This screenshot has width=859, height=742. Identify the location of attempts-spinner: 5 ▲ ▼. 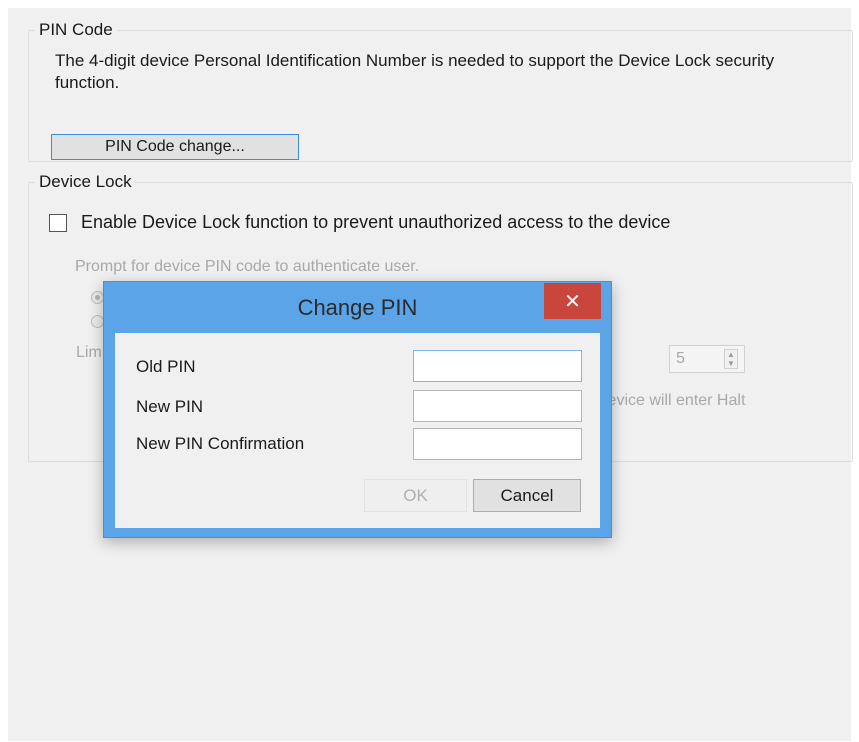
(707, 359).